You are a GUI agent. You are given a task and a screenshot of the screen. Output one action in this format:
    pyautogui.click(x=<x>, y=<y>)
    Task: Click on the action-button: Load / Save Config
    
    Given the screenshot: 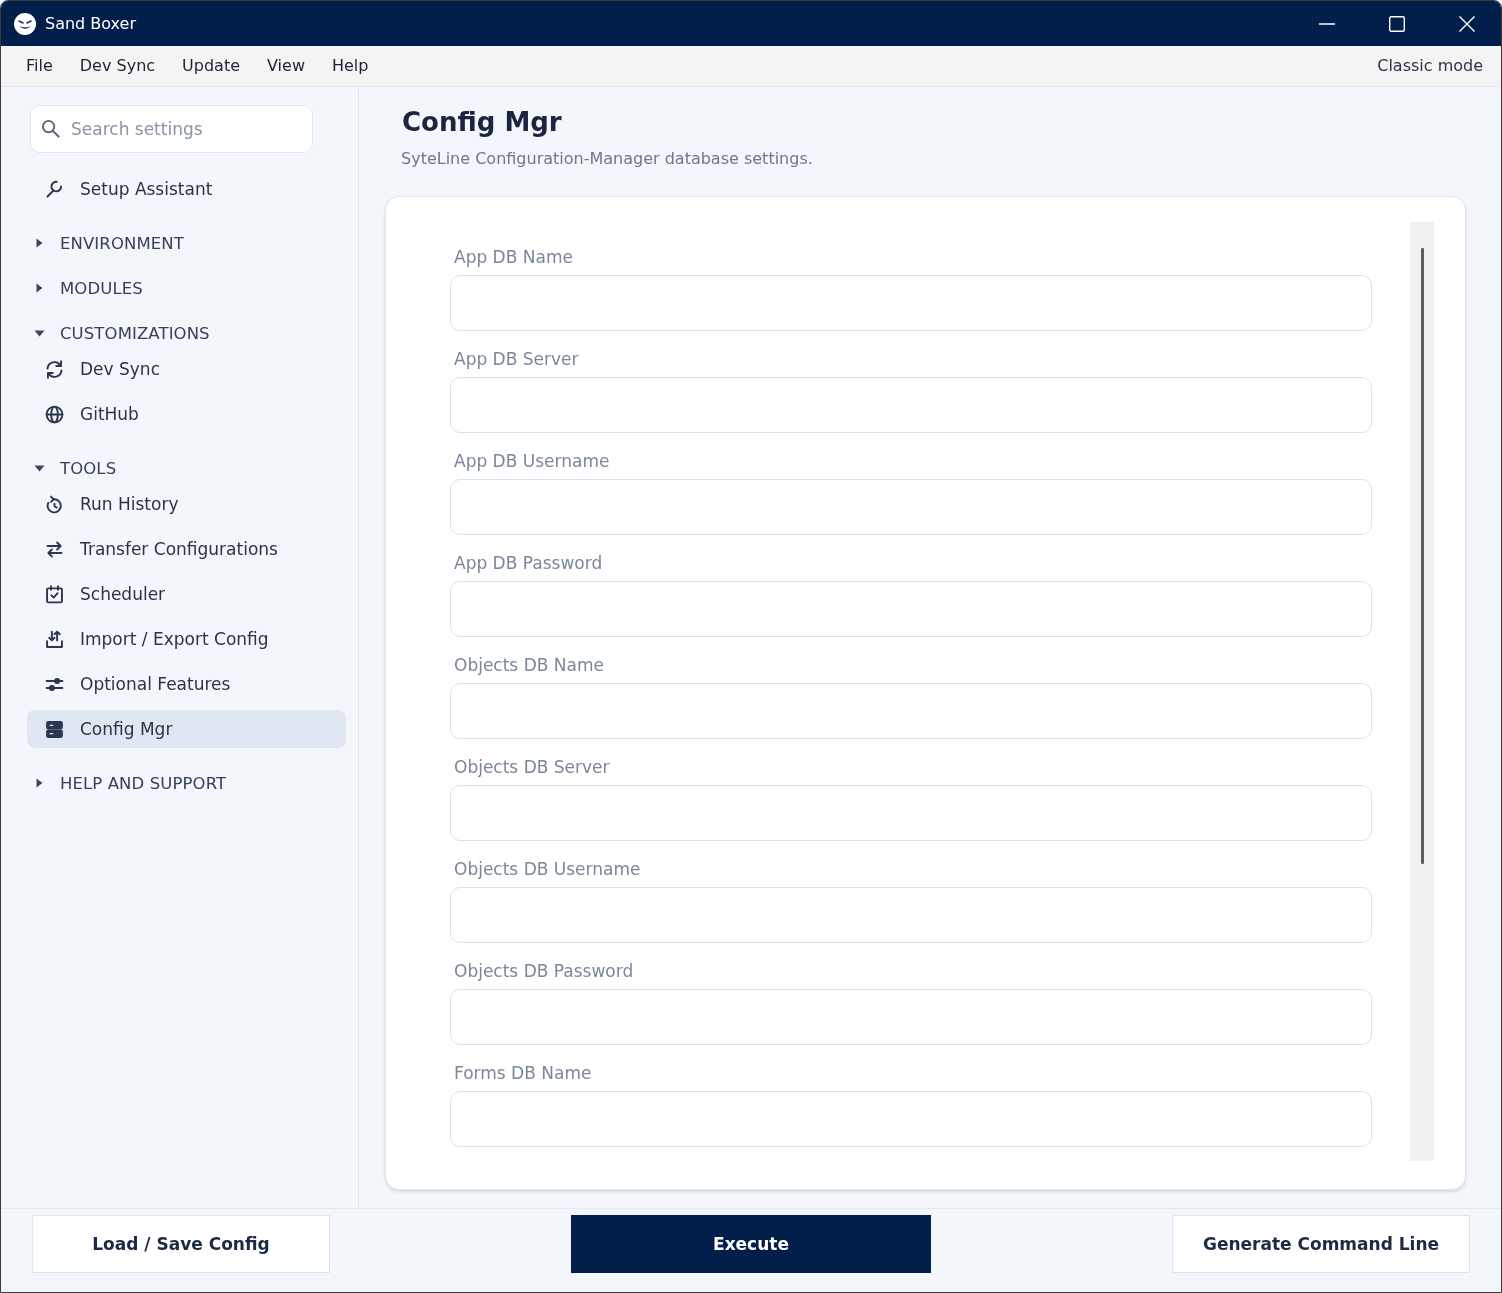 What is the action you would take?
    pyautogui.click(x=181, y=1244)
    